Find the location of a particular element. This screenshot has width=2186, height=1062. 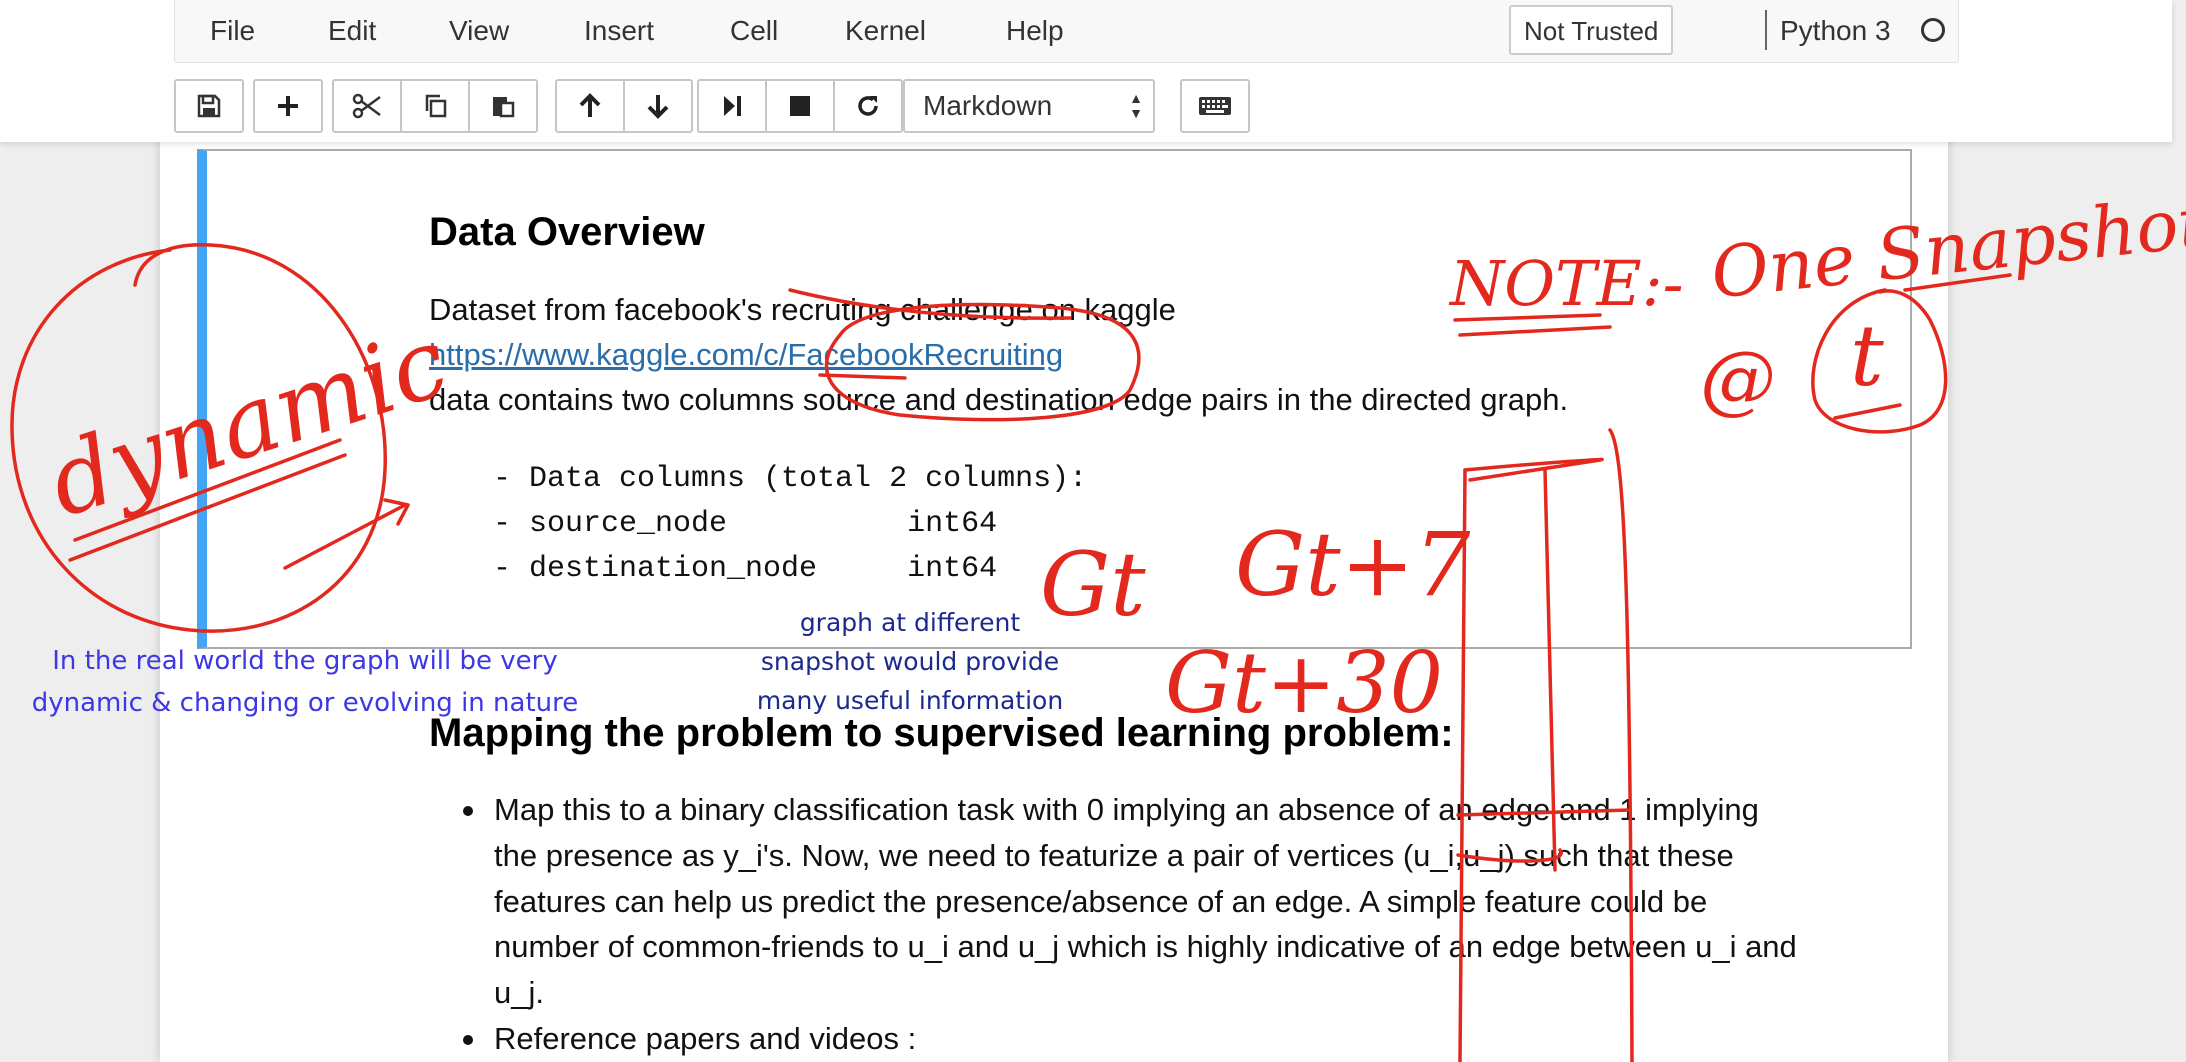

not-trusted-button: Not Trusted is located at coordinates (1591, 30).